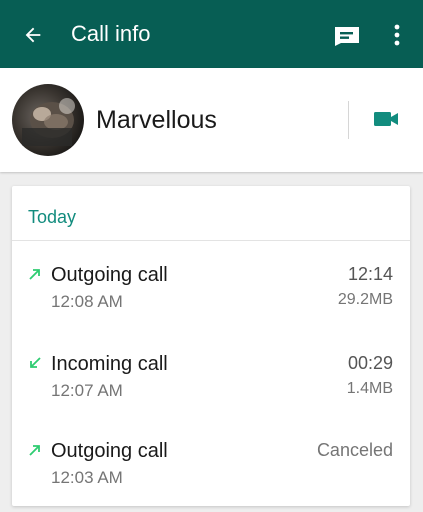 The width and height of the screenshot is (423, 512). I want to click on arrow-left-icon, so click(33, 35).